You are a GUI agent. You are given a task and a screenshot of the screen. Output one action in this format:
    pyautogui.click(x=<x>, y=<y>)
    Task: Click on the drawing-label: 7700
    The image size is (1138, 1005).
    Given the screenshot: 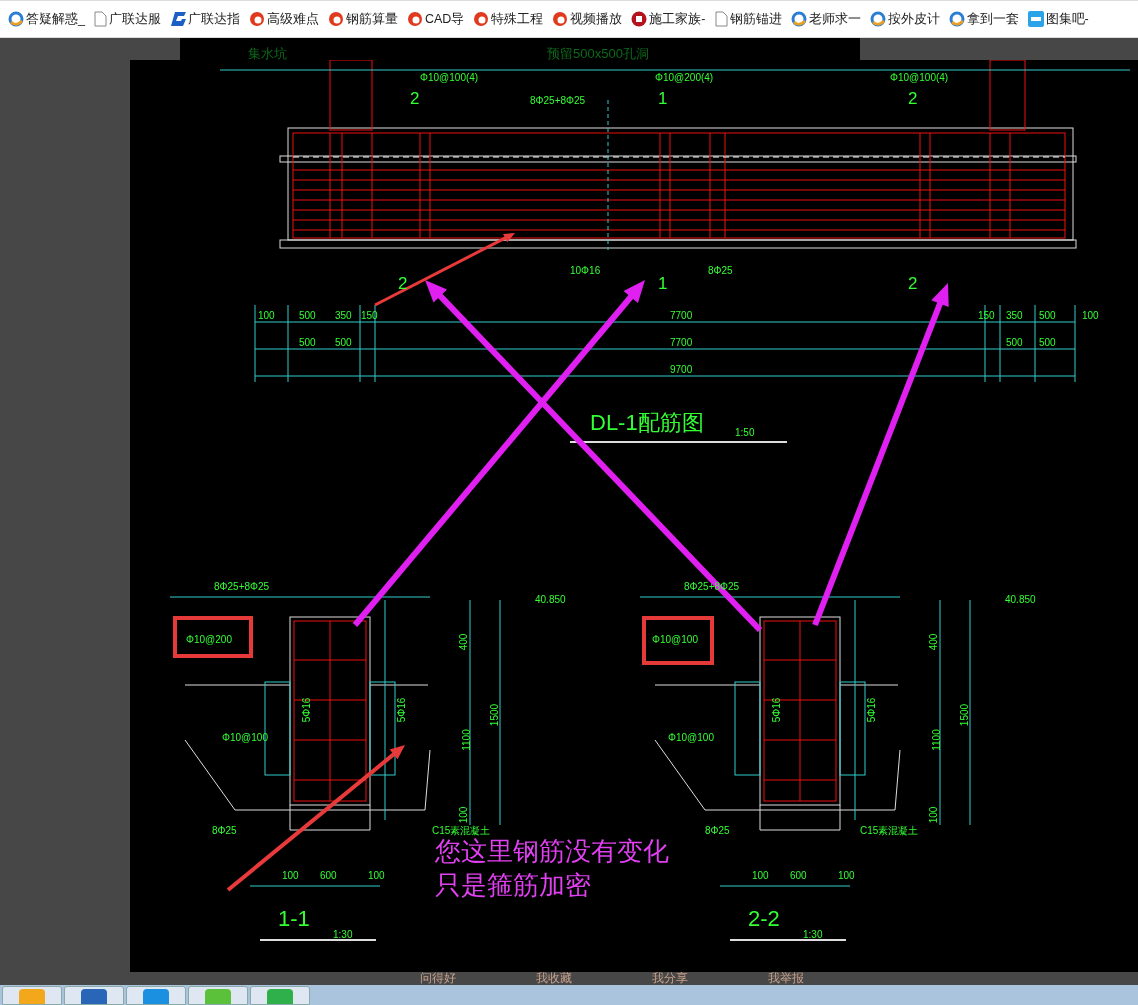 What is the action you would take?
    pyautogui.click(x=681, y=343)
    